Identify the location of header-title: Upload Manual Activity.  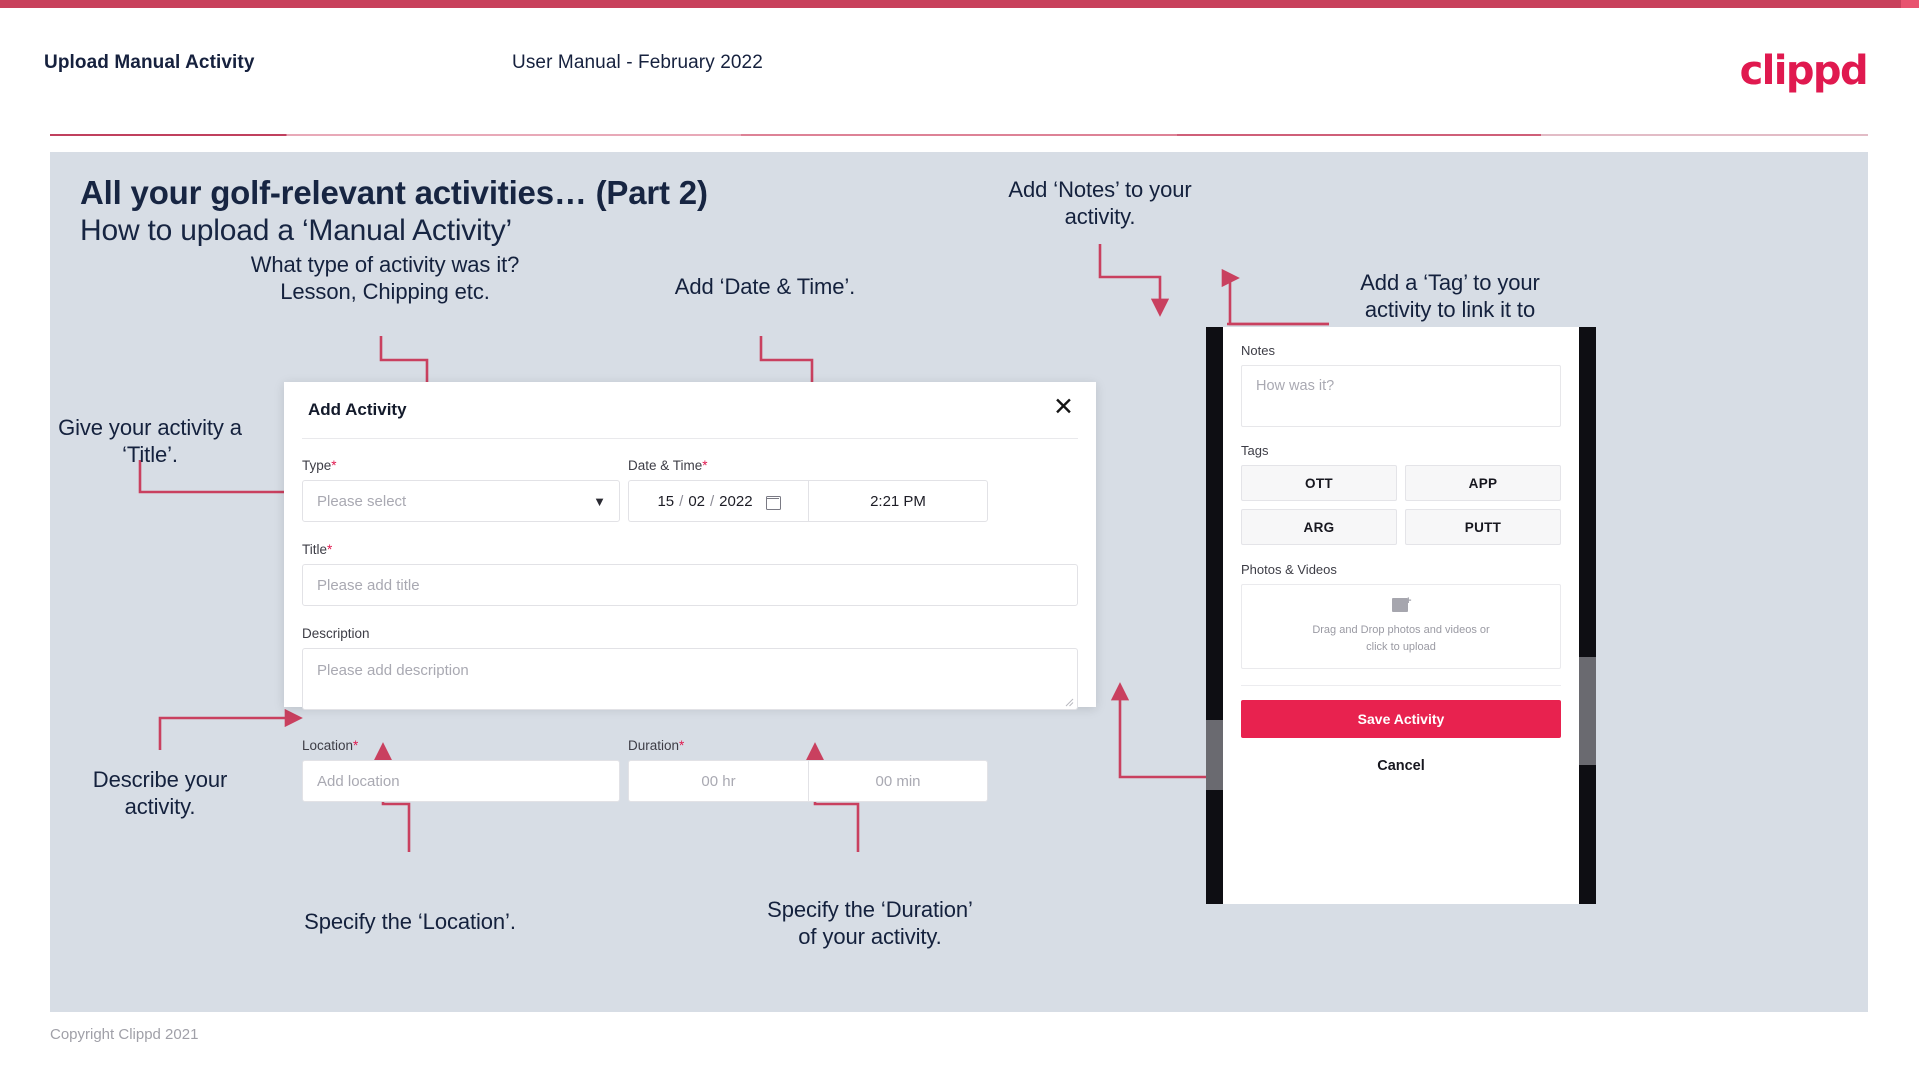
(149, 62).